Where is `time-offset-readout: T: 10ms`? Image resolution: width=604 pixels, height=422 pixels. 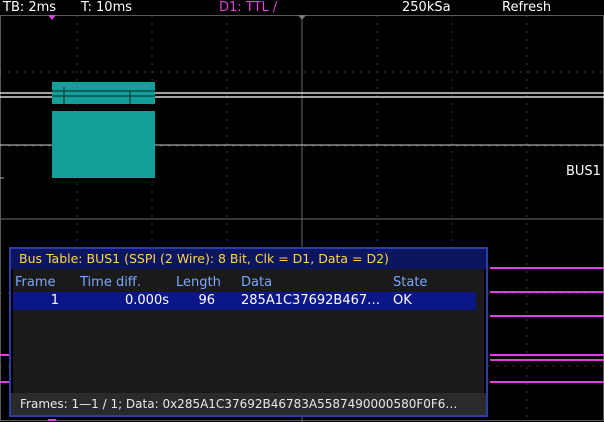 time-offset-readout: T: 10ms is located at coordinates (106, 7).